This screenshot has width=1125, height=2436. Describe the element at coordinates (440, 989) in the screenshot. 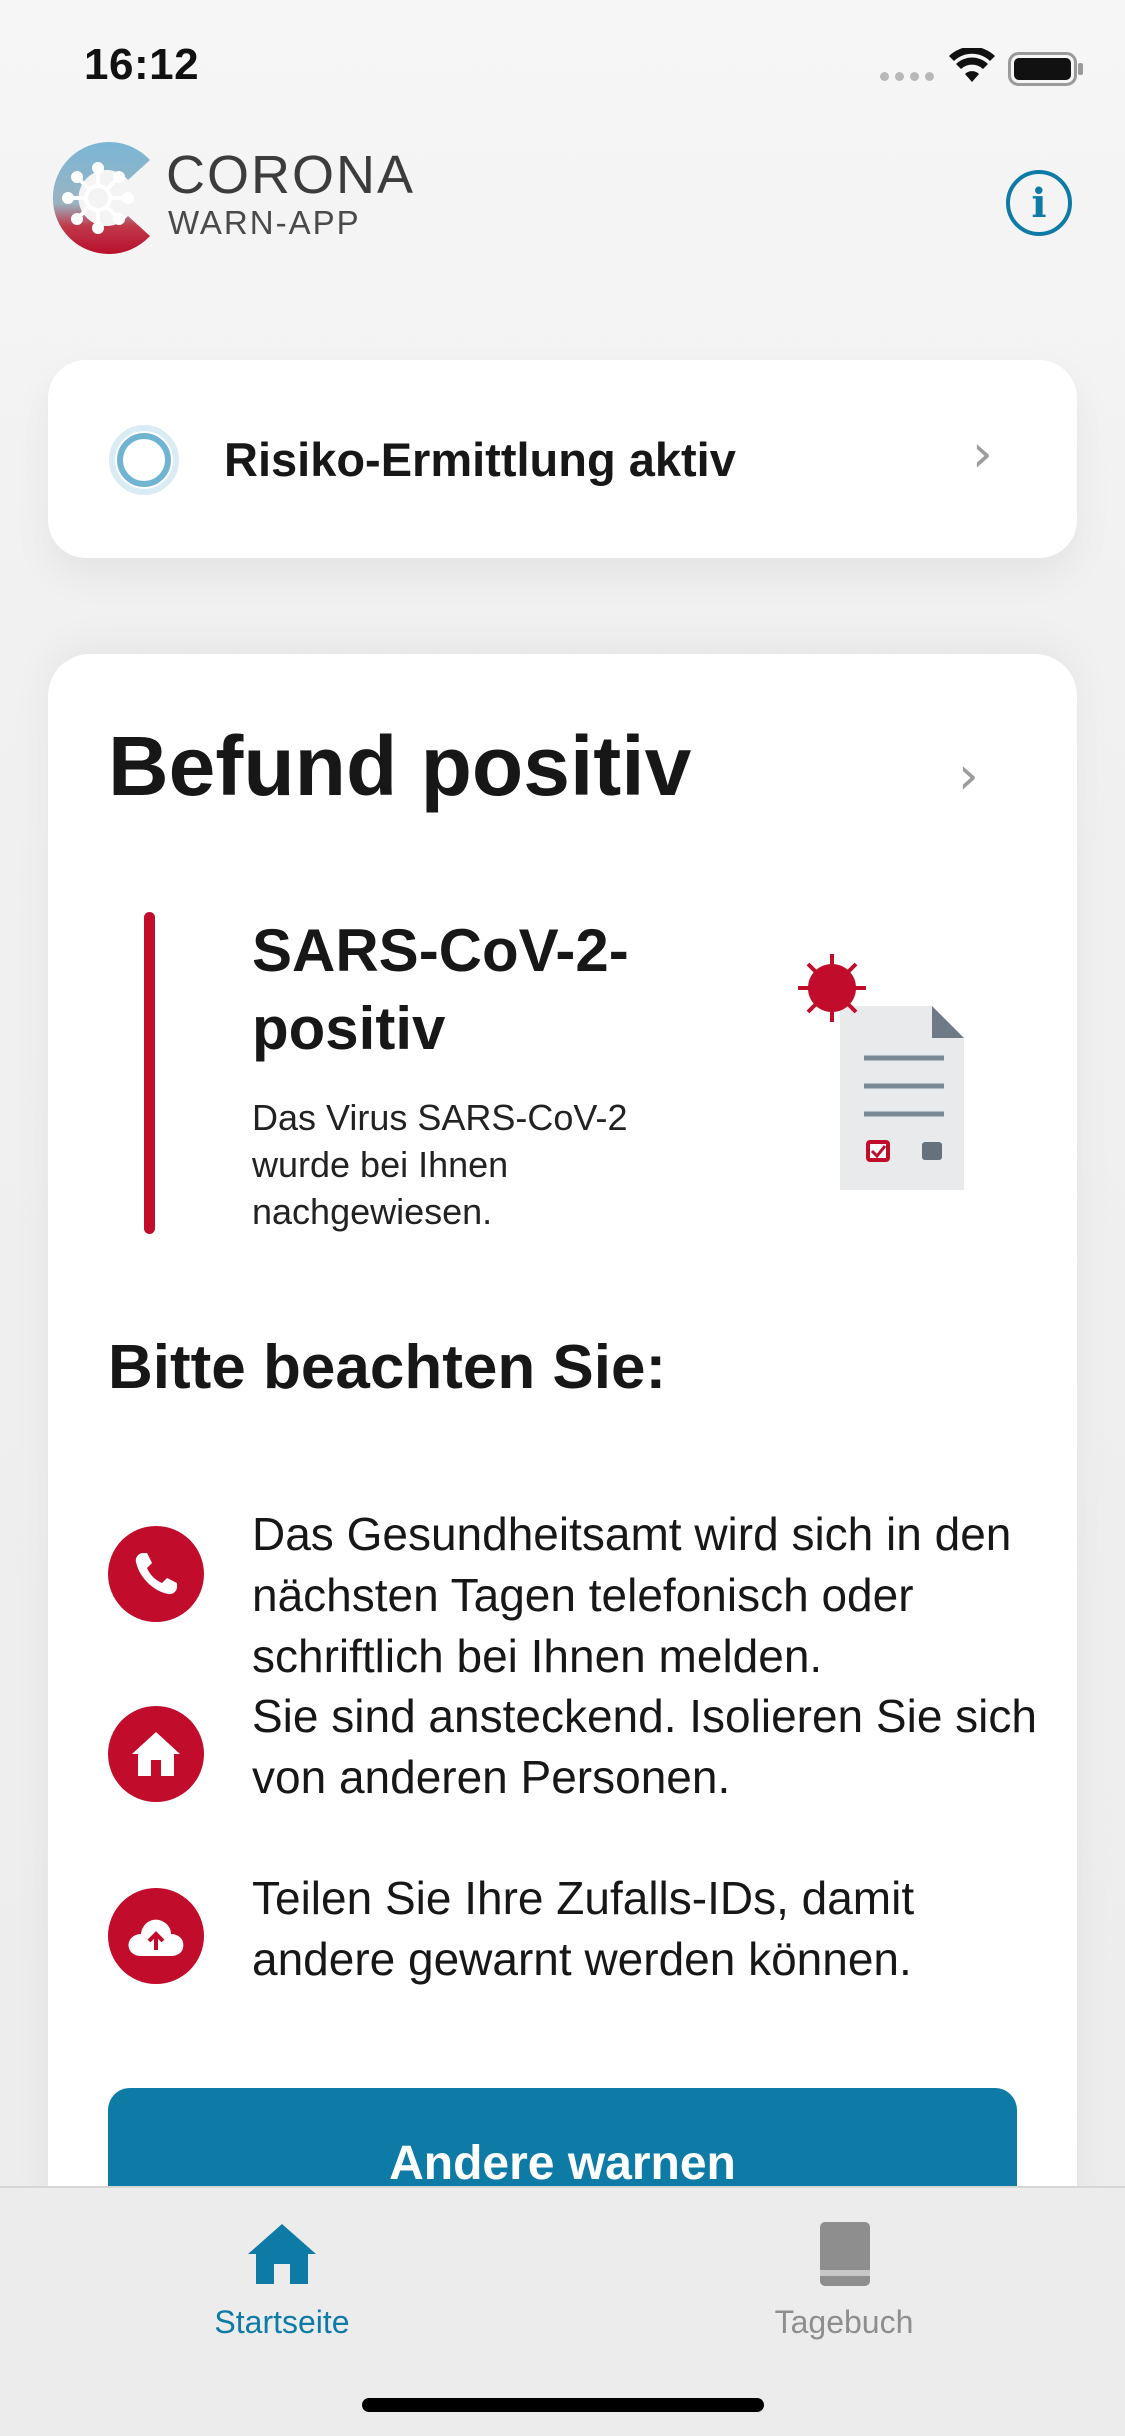

I see `test-result-title: SARS-CoV-2-positiv` at that location.